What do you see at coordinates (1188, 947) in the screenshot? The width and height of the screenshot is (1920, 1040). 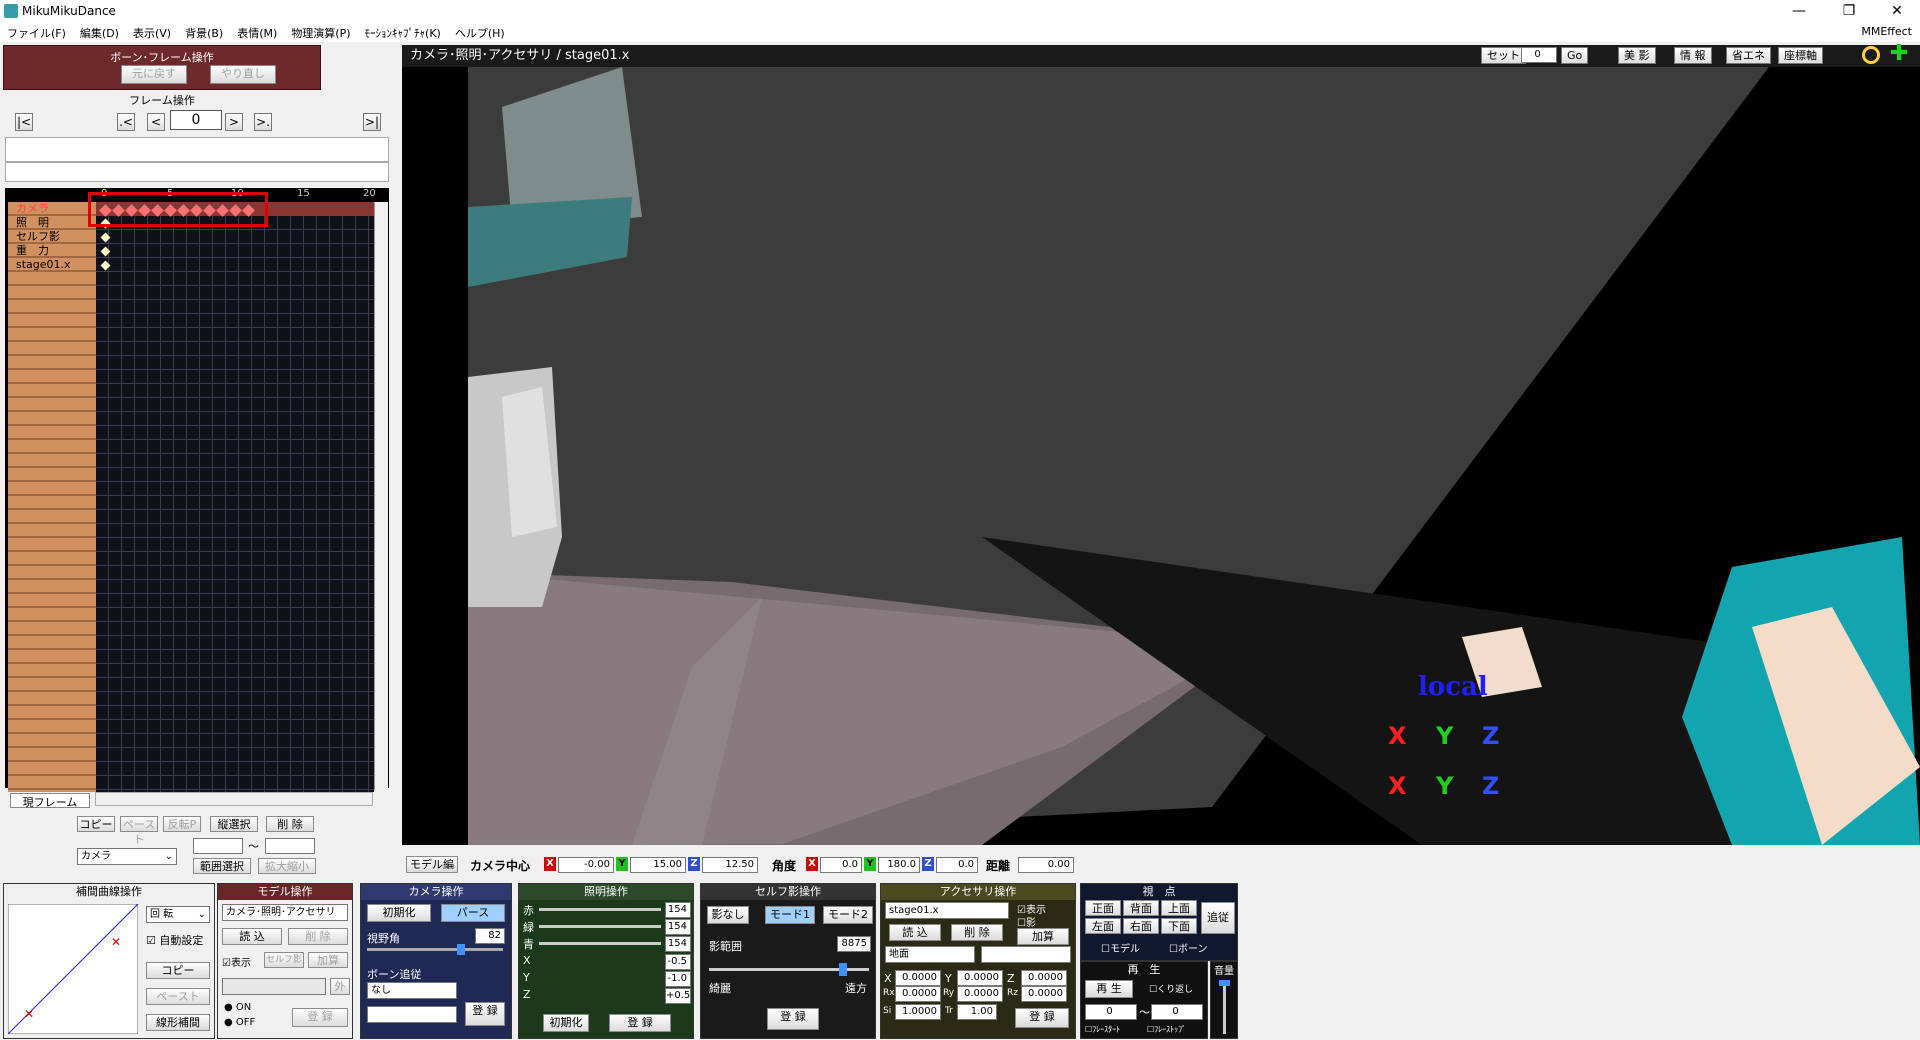 I see `follow-bone-checkbox: ☐ボーン` at bounding box center [1188, 947].